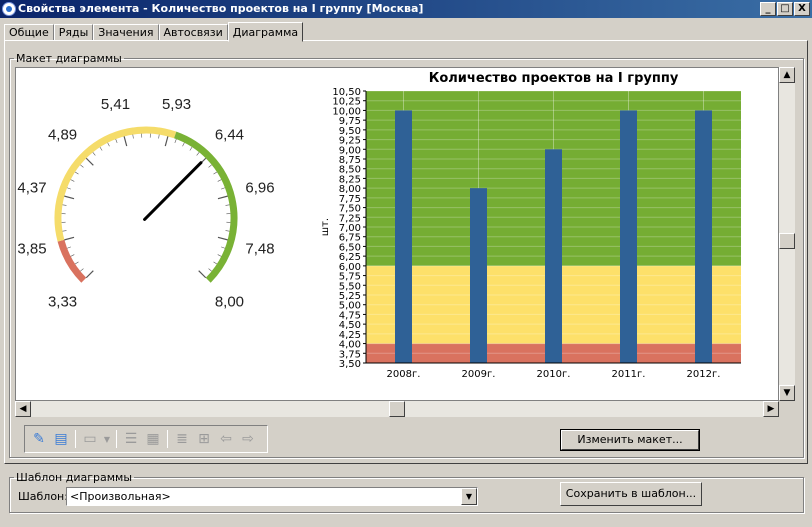  What do you see at coordinates (554, 374) in the screenshot?
I see `chart-x-tick-label: 2010г.` at bounding box center [554, 374].